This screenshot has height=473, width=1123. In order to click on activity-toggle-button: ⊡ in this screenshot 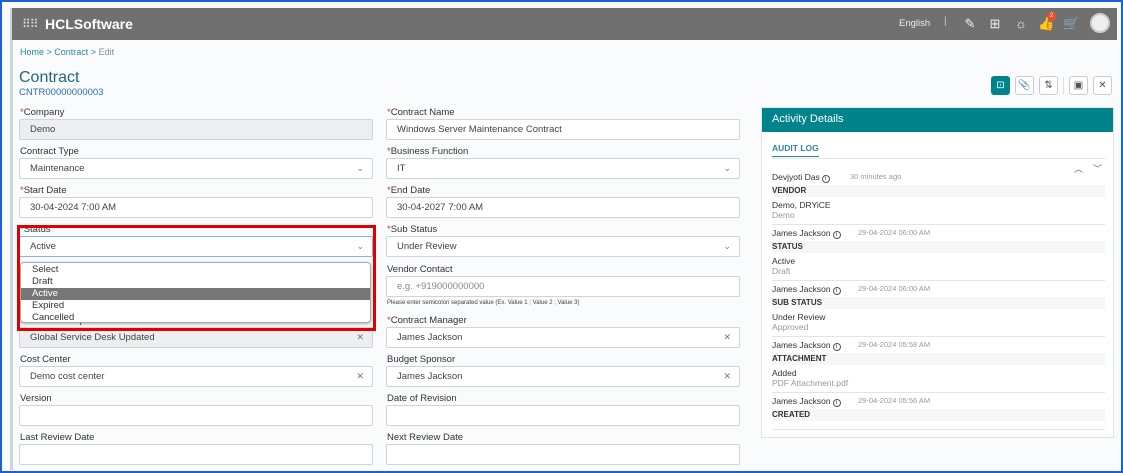, I will do `click(1000, 85)`.